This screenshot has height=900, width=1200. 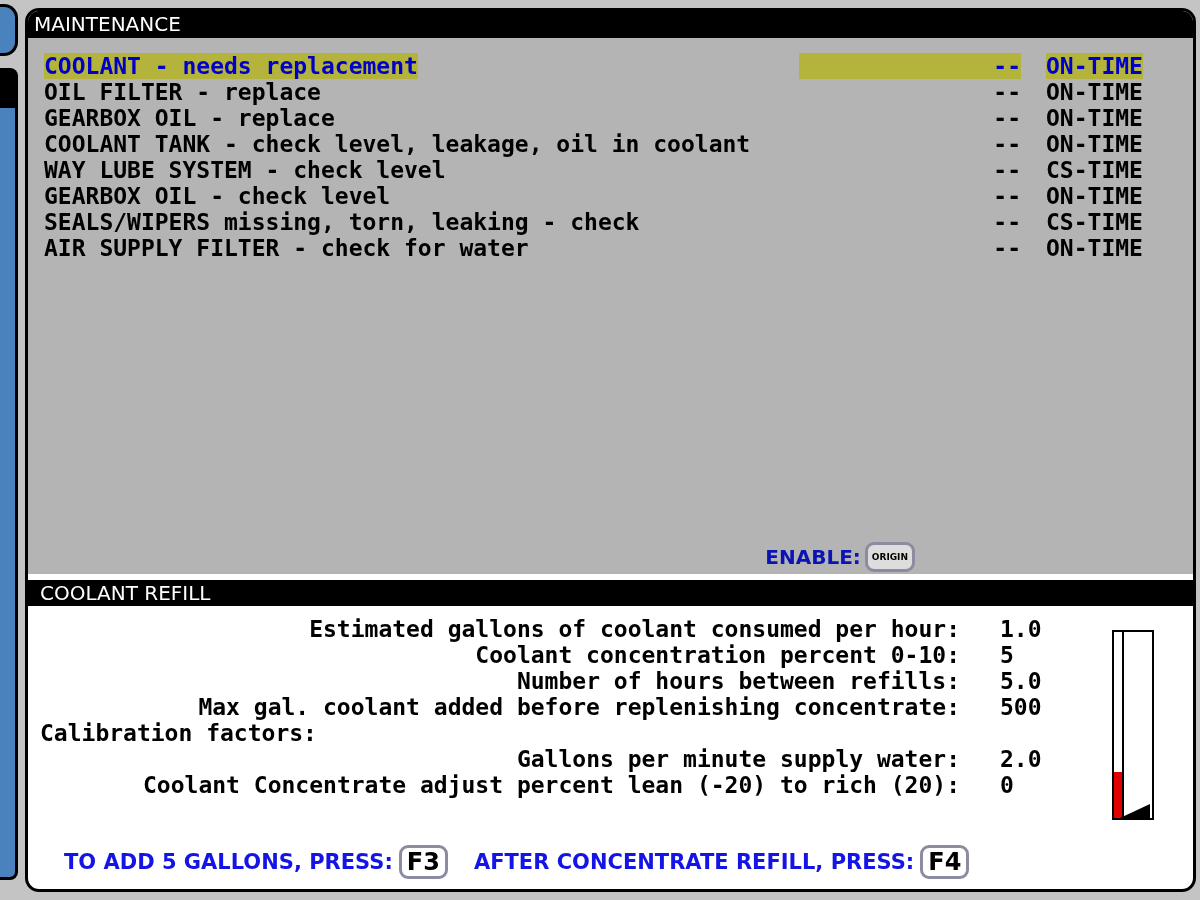 I want to click on task-item: GEARBOX OIL - check level, so click(x=217, y=196).